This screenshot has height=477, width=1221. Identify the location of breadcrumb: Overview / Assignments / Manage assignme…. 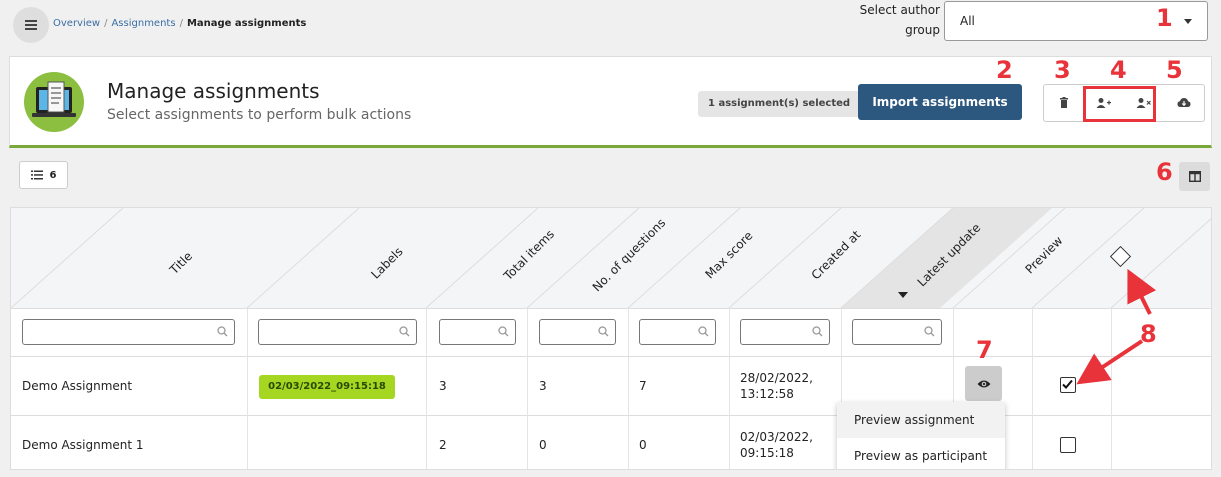
(180, 23).